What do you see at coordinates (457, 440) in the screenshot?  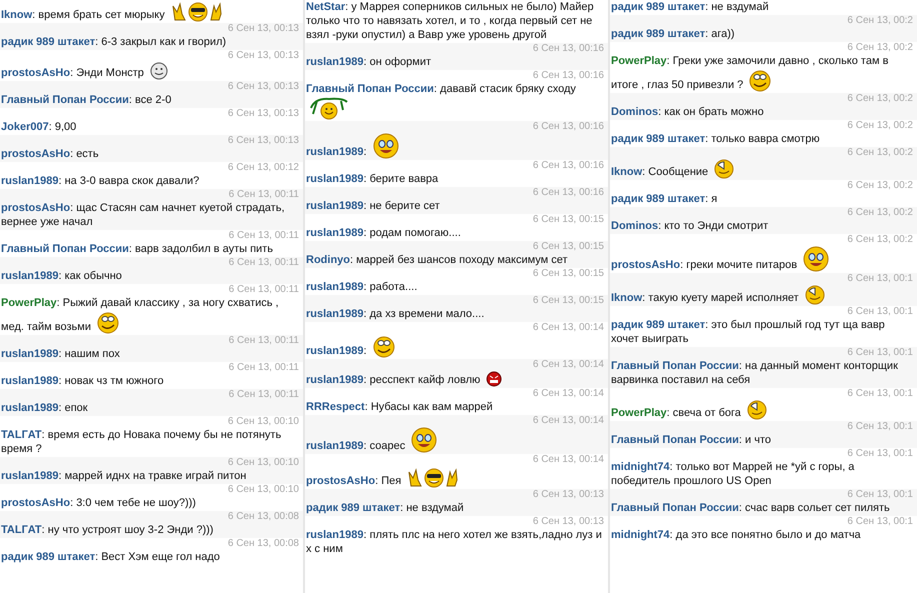 I see `message-text: ruslan1989: соарес` at bounding box center [457, 440].